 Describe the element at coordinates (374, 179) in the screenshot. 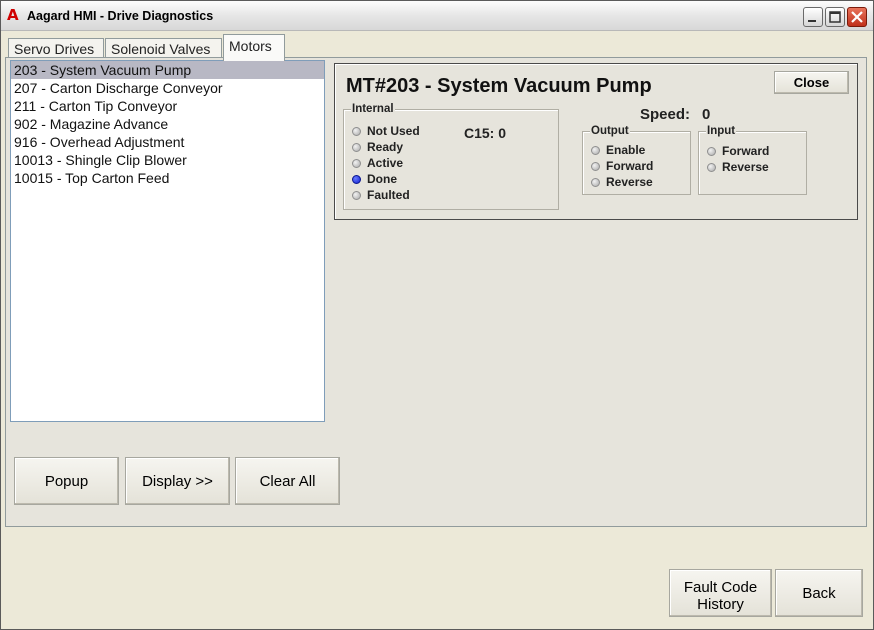

I see `indicator-done: Done` at that location.